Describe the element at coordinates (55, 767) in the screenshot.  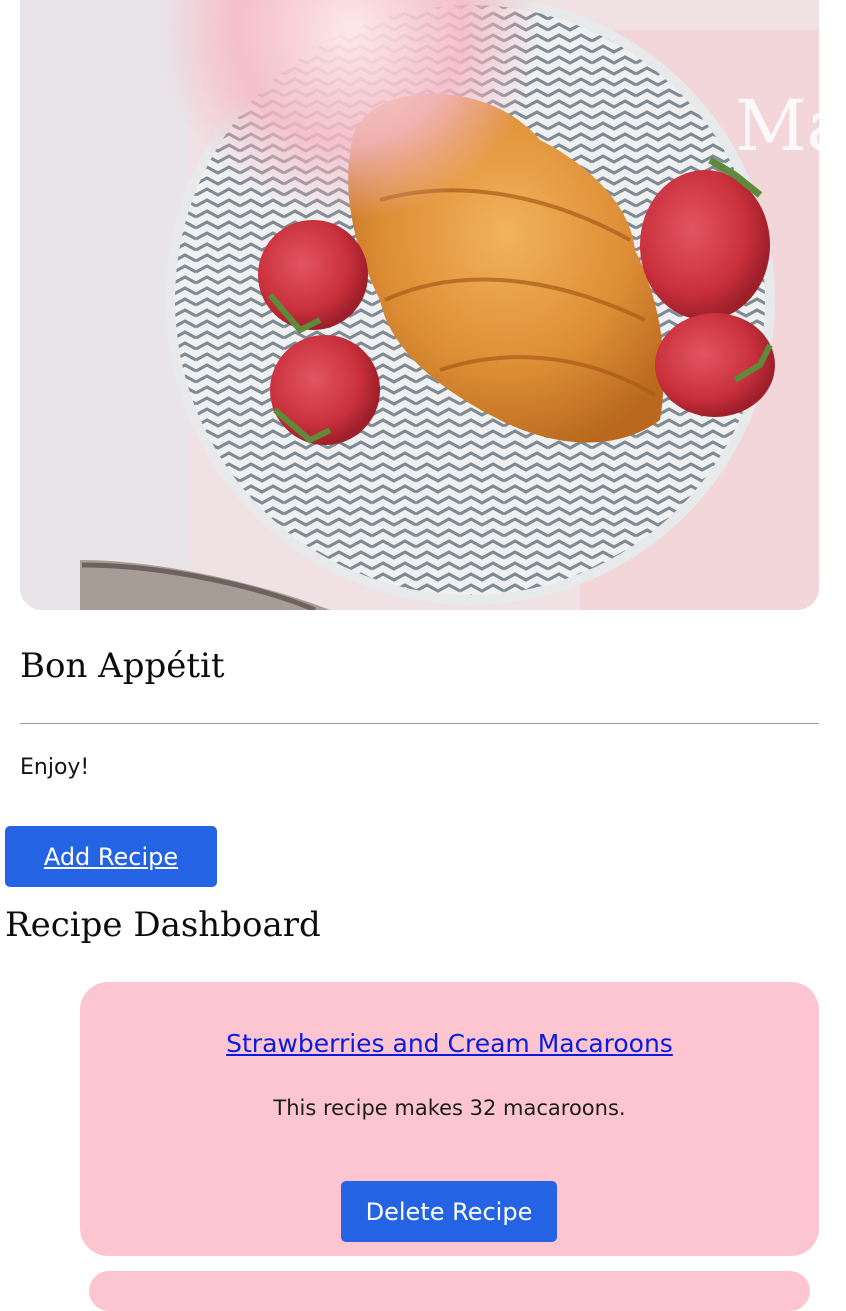
I see `page-subtitle: Enjoy!` at that location.